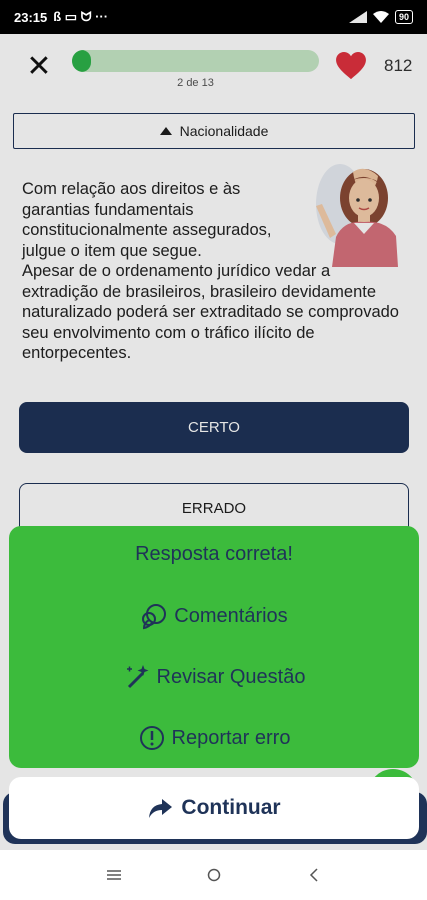  I want to click on share-arrow-icon, so click(161, 808).